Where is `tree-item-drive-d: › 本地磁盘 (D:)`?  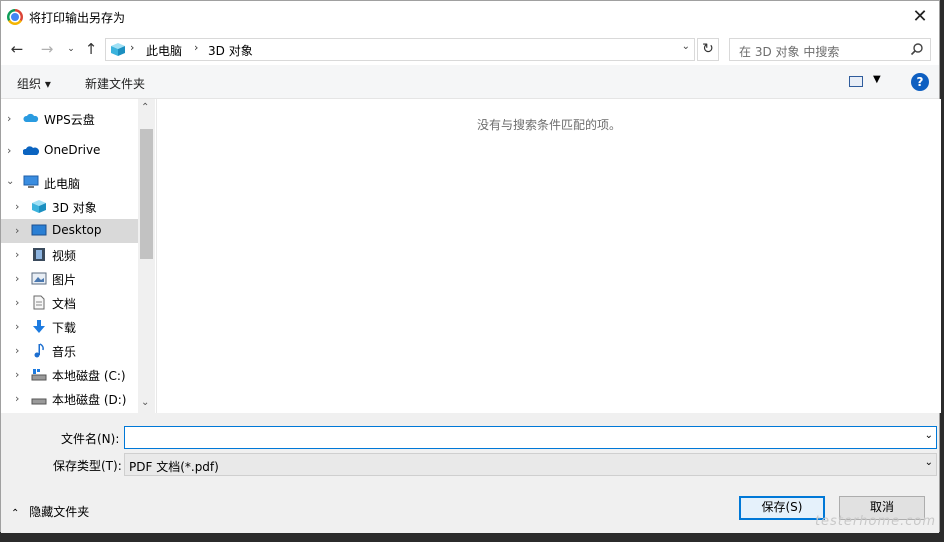
tree-item-drive-d: › 本地磁盘 (D:) is located at coordinates (69, 399).